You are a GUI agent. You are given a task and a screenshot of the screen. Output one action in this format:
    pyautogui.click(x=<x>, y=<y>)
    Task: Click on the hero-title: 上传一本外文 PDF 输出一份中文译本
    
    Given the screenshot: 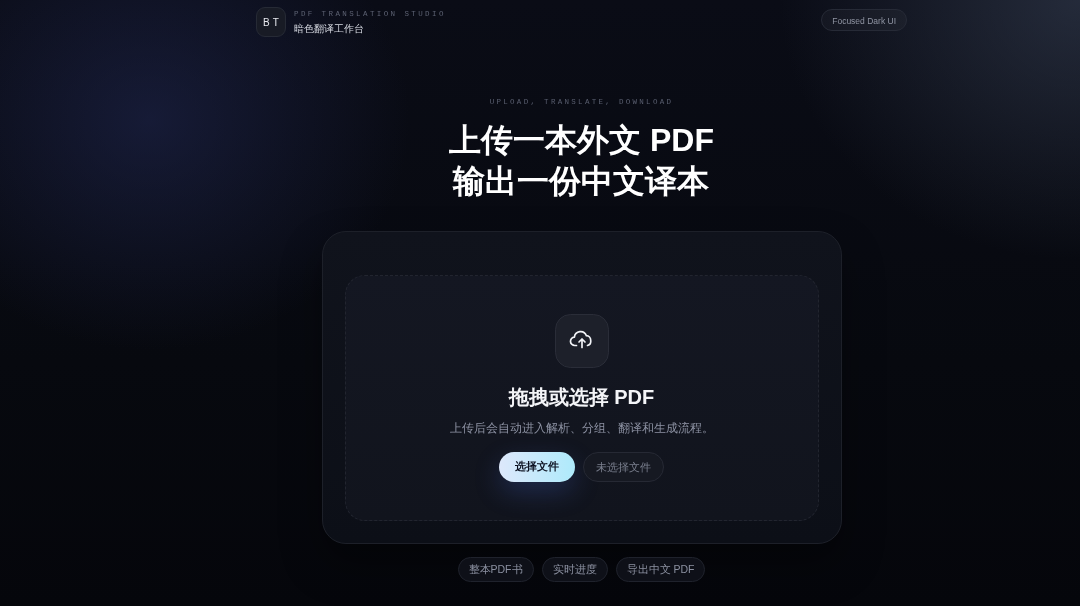 What is the action you would take?
    pyautogui.click(x=581, y=161)
    